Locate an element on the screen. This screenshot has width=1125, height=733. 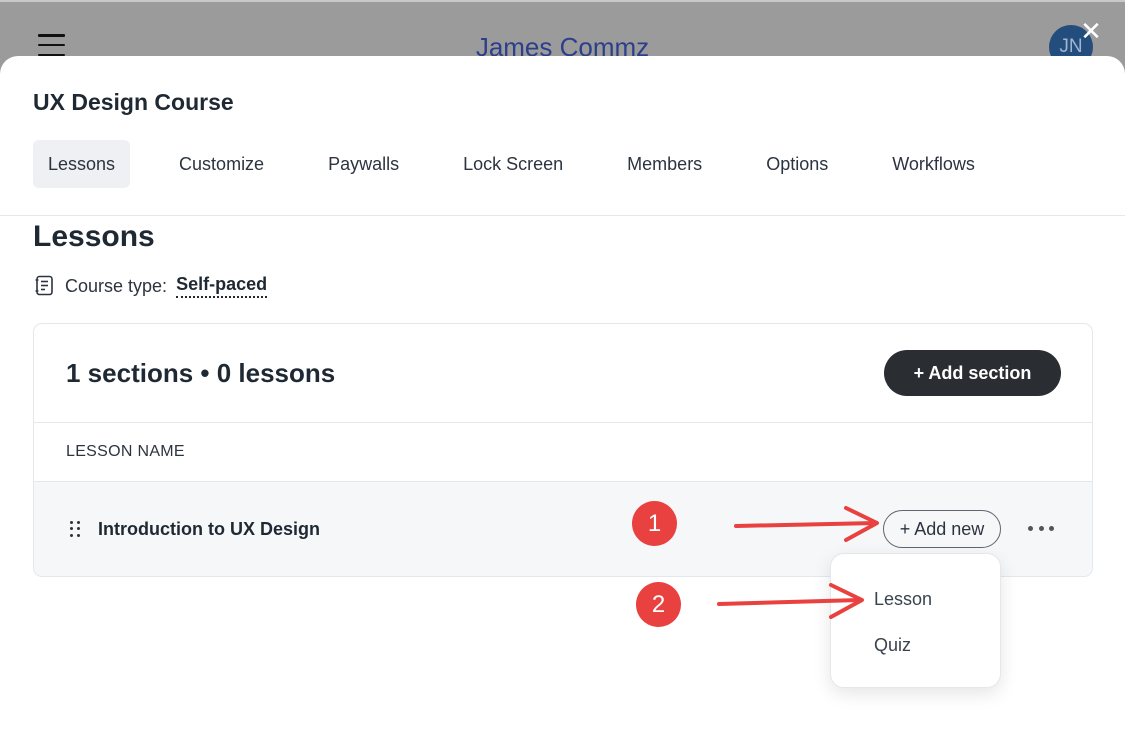
tab-members: Members is located at coordinates (664, 164).